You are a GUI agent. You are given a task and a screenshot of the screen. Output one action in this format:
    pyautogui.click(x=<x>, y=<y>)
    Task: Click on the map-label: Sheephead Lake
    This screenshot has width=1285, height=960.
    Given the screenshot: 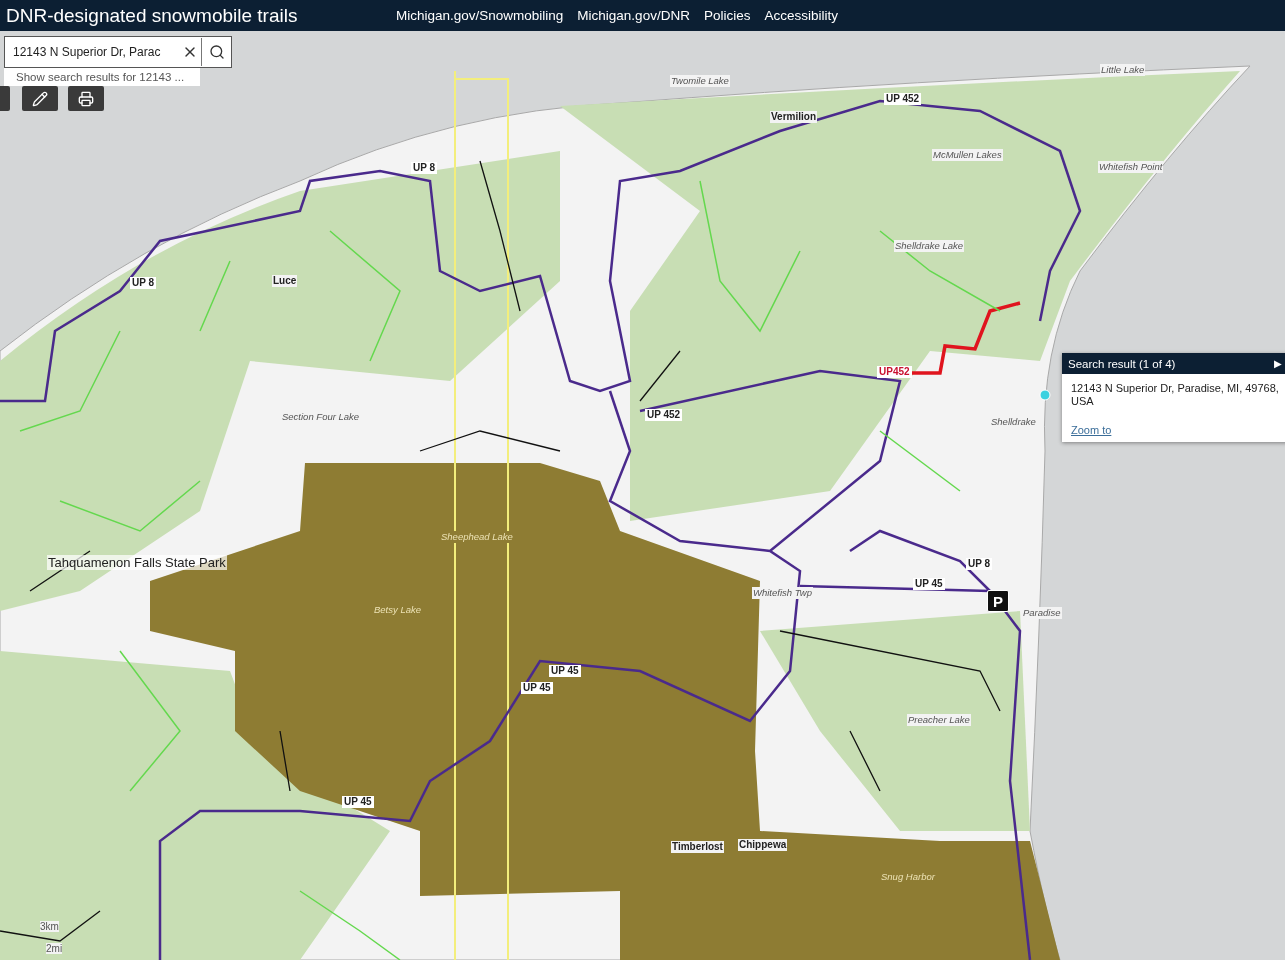 What is the action you would take?
    pyautogui.click(x=477, y=537)
    